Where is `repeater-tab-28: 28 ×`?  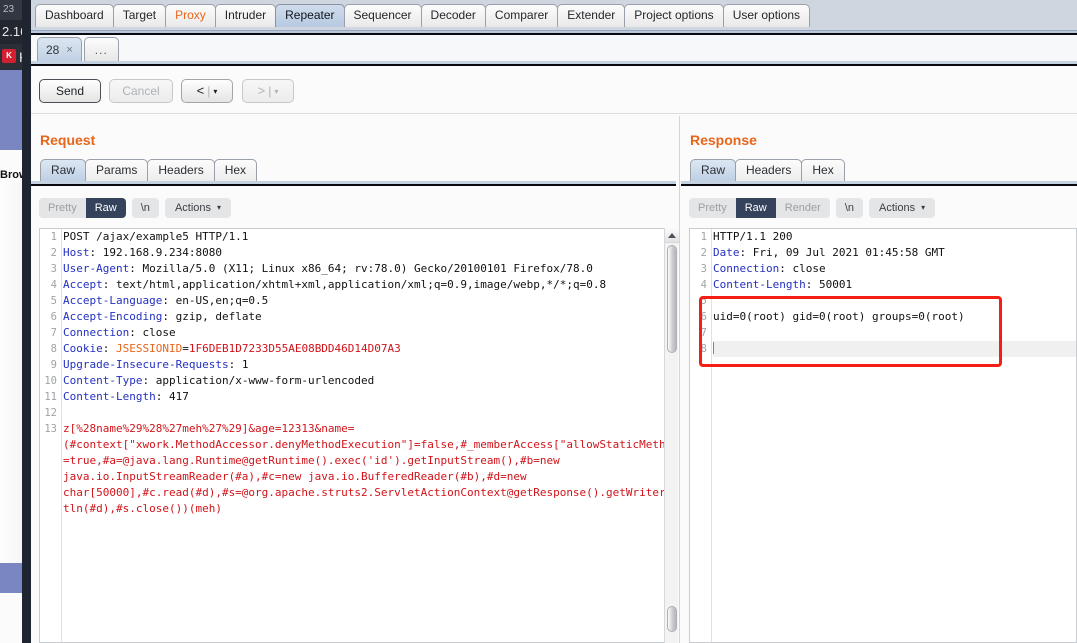 repeater-tab-28: 28 × is located at coordinates (59, 49).